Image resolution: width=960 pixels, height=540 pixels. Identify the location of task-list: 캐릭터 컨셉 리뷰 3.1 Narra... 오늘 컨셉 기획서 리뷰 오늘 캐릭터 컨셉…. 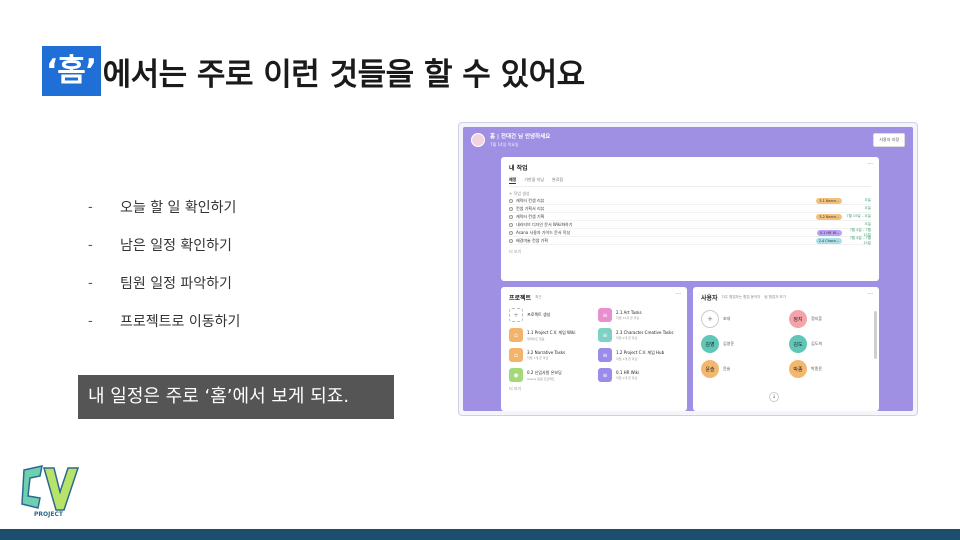
(690, 221).